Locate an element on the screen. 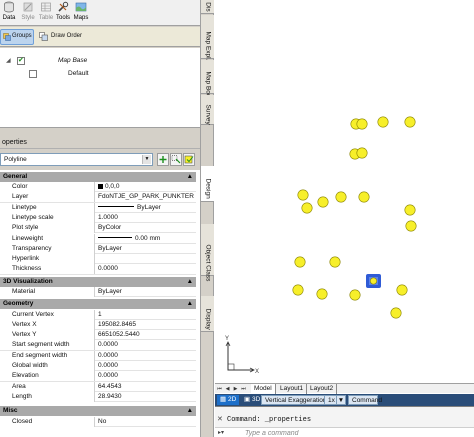  property-value: 1.0000 is located at coordinates (146, 218).